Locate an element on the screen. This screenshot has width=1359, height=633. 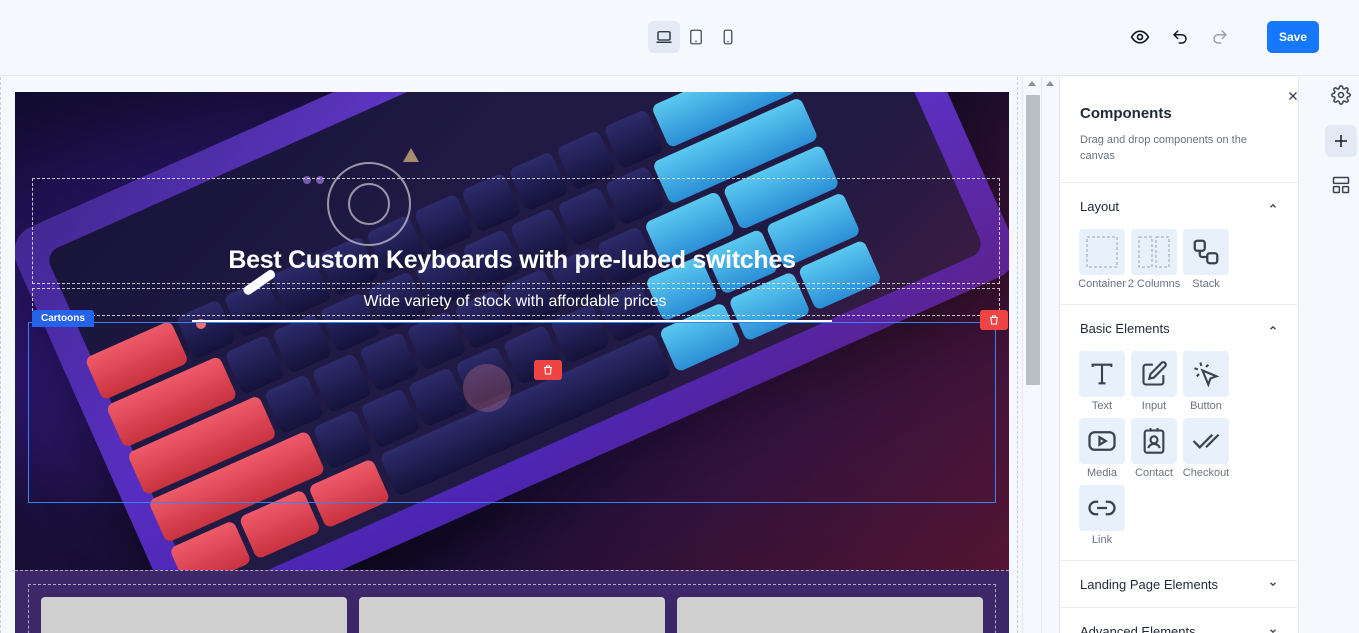
media-icon is located at coordinates (1102, 441).